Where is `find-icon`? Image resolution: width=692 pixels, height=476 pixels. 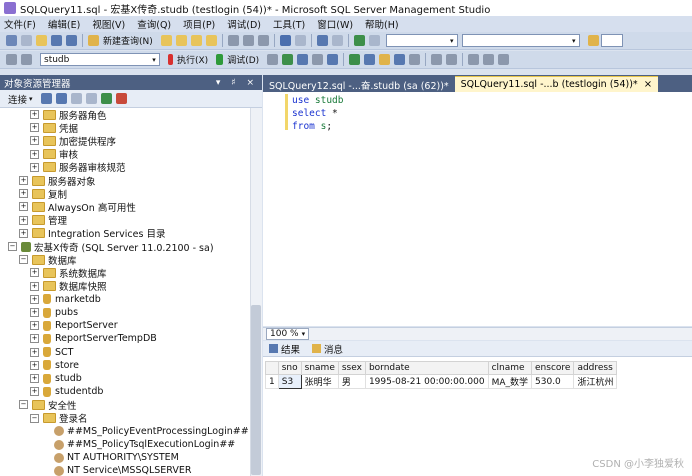
find-icon is located at coordinates (337, 40).